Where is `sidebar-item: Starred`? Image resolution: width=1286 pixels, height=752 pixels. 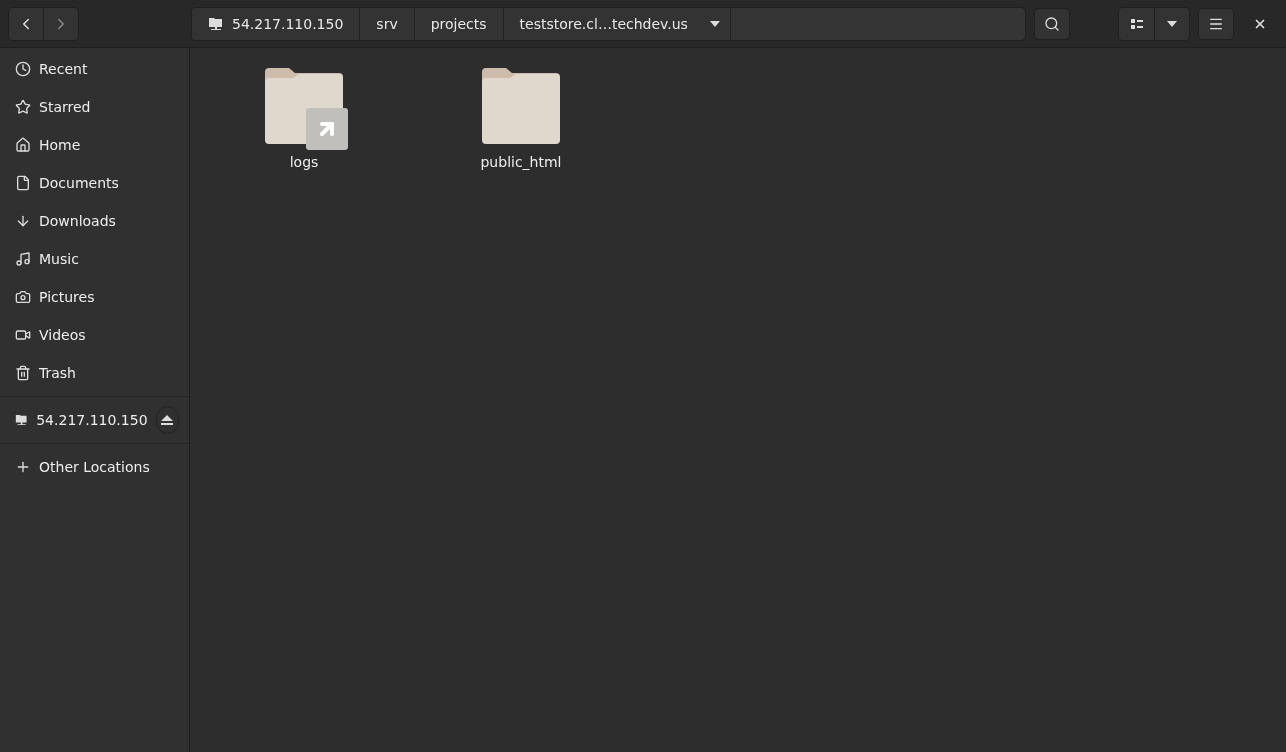 sidebar-item: Starred is located at coordinates (94, 107).